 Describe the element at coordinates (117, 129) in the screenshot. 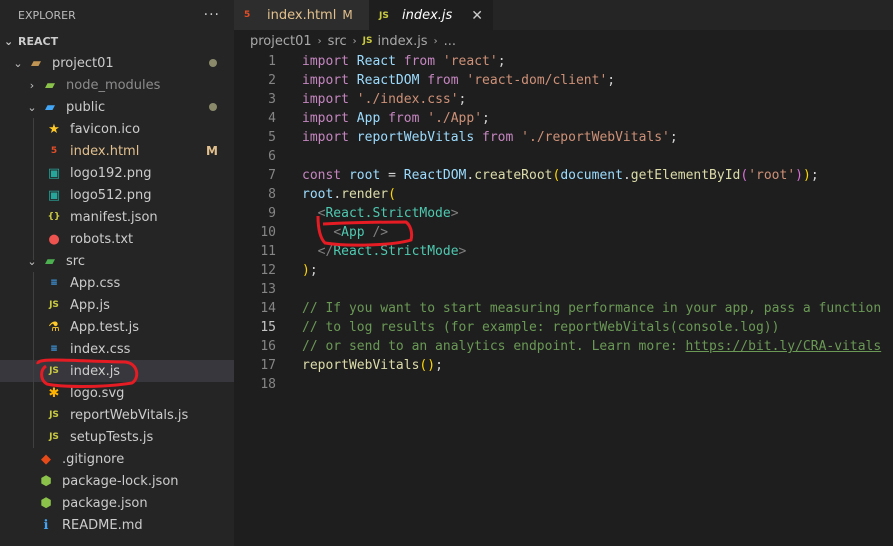

I see `tree-item-favicon-ico: ★ favicon.ico` at that location.